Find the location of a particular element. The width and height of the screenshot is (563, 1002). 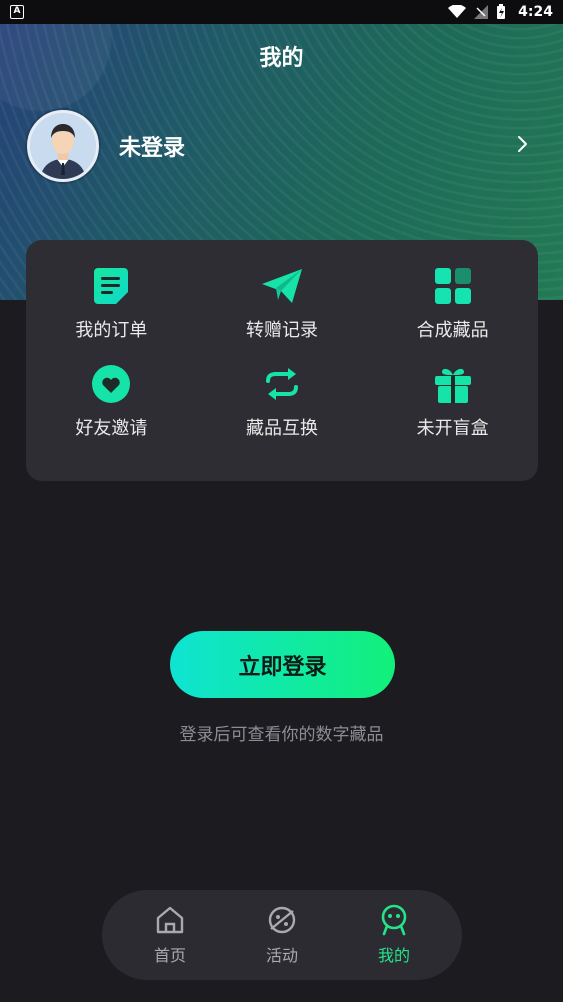

grid-tiles-icon is located at coordinates (453, 286).